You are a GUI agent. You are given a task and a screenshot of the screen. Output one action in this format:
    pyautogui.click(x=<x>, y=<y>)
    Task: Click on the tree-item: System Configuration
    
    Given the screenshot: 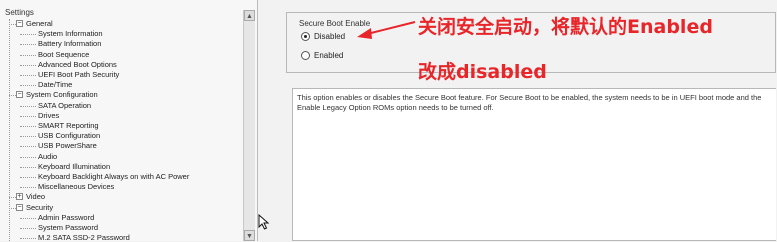 What is the action you would take?
    pyautogui.click(x=62, y=94)
    